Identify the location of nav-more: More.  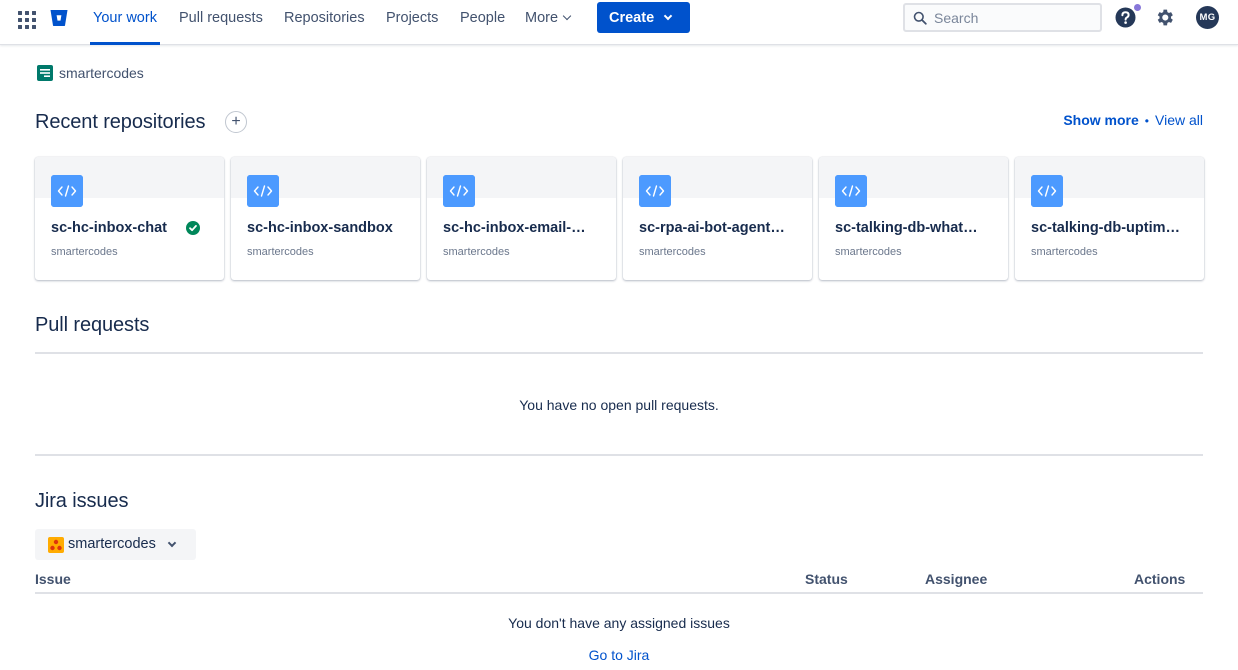
(548, 22).